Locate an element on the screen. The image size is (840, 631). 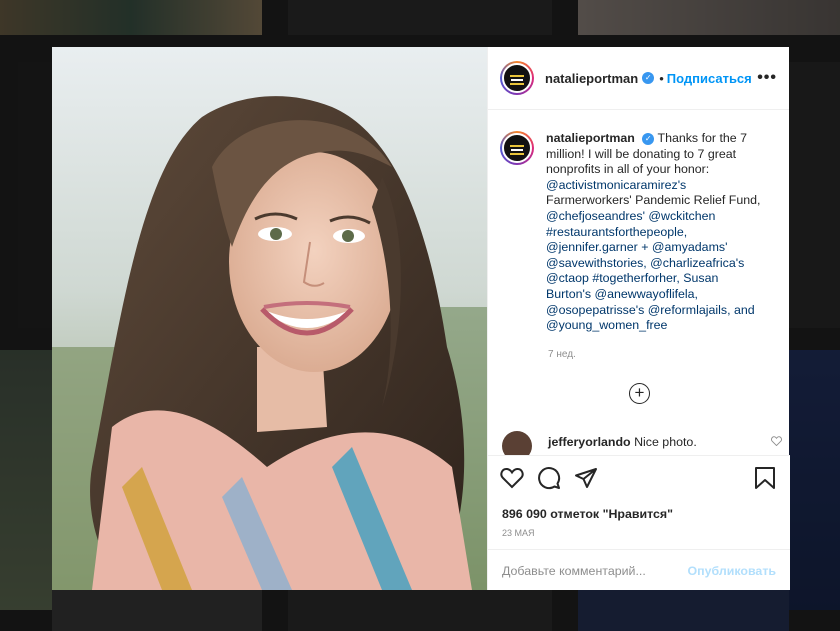
caption-username: natalieportman is located at coordinates (590, 138).